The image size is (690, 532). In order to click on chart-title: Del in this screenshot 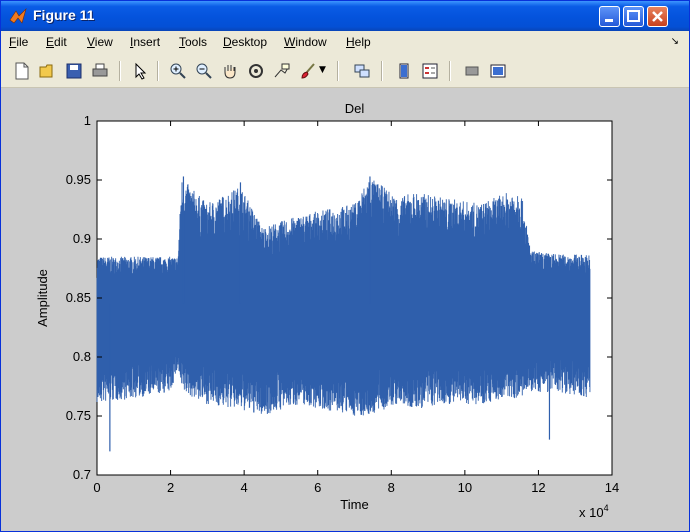, I will do `click(355, 108)`.